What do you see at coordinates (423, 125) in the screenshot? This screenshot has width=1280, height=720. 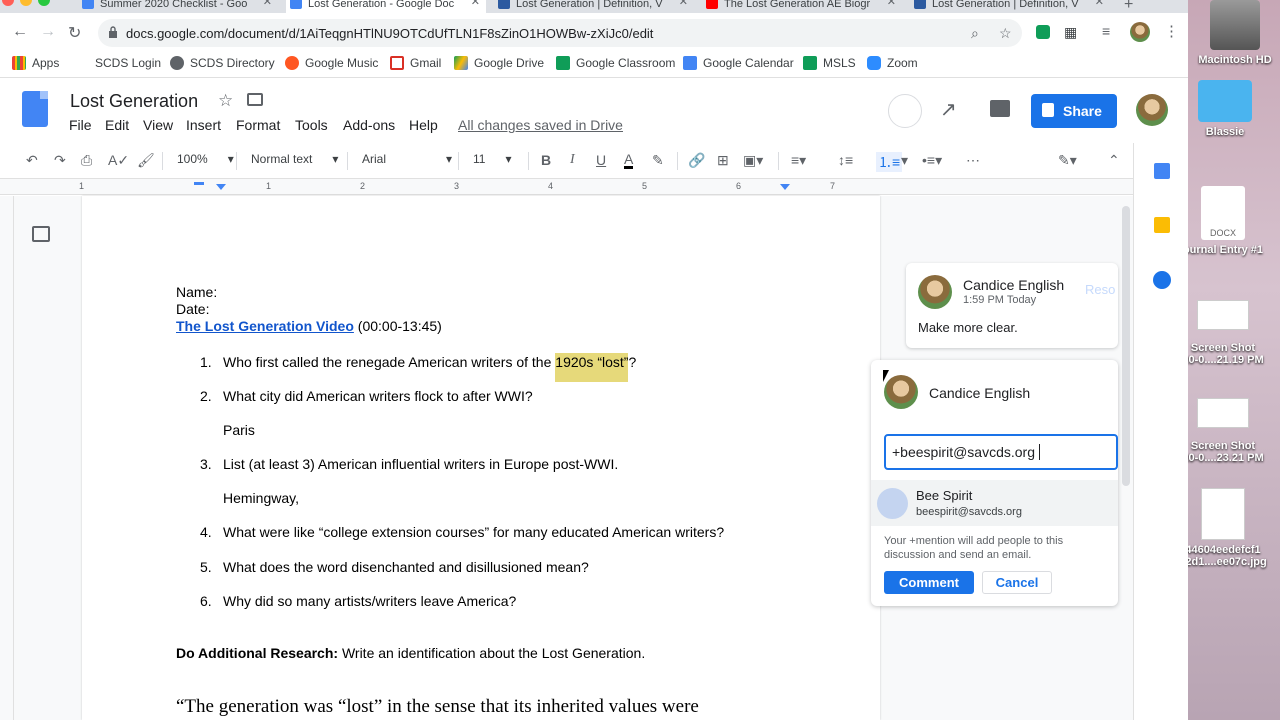 I see `menu-help: Help` at bounding box center [423, 125].